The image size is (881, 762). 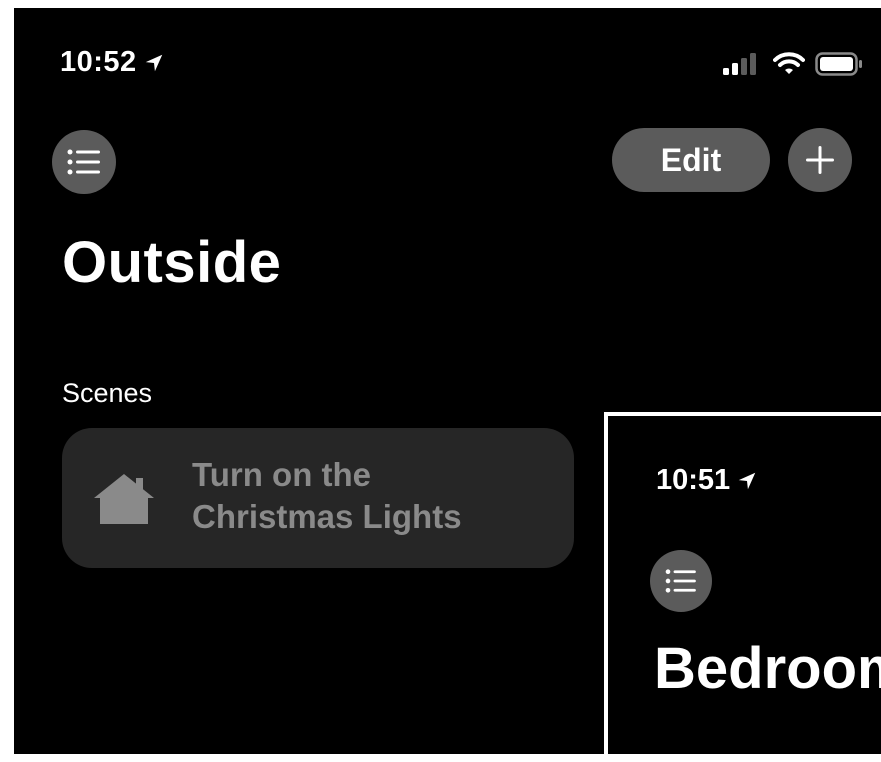 I want to click on cellular-signal-icon, so click(x=739, y=64).